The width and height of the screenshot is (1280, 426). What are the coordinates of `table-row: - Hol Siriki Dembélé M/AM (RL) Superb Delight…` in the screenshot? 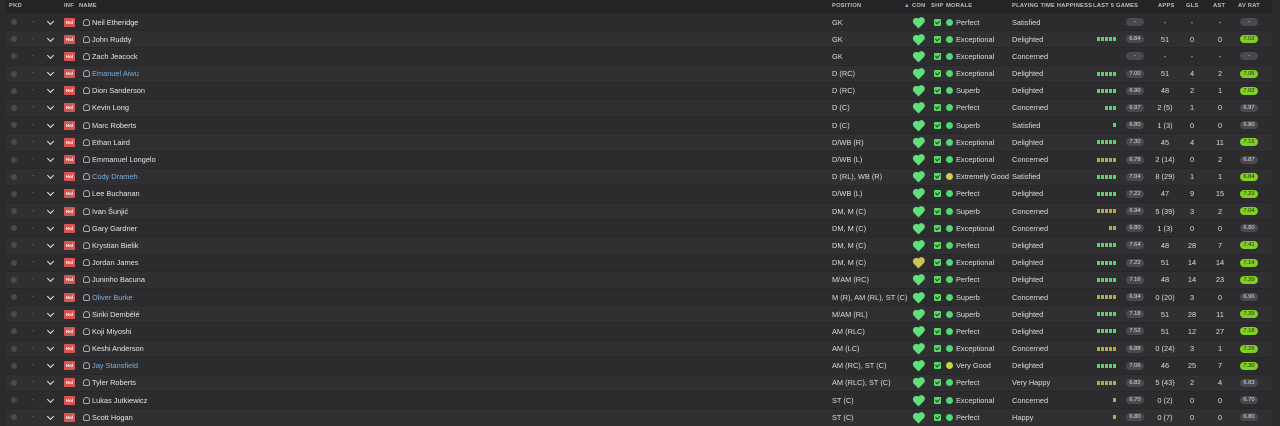 It's located at (639, 314).